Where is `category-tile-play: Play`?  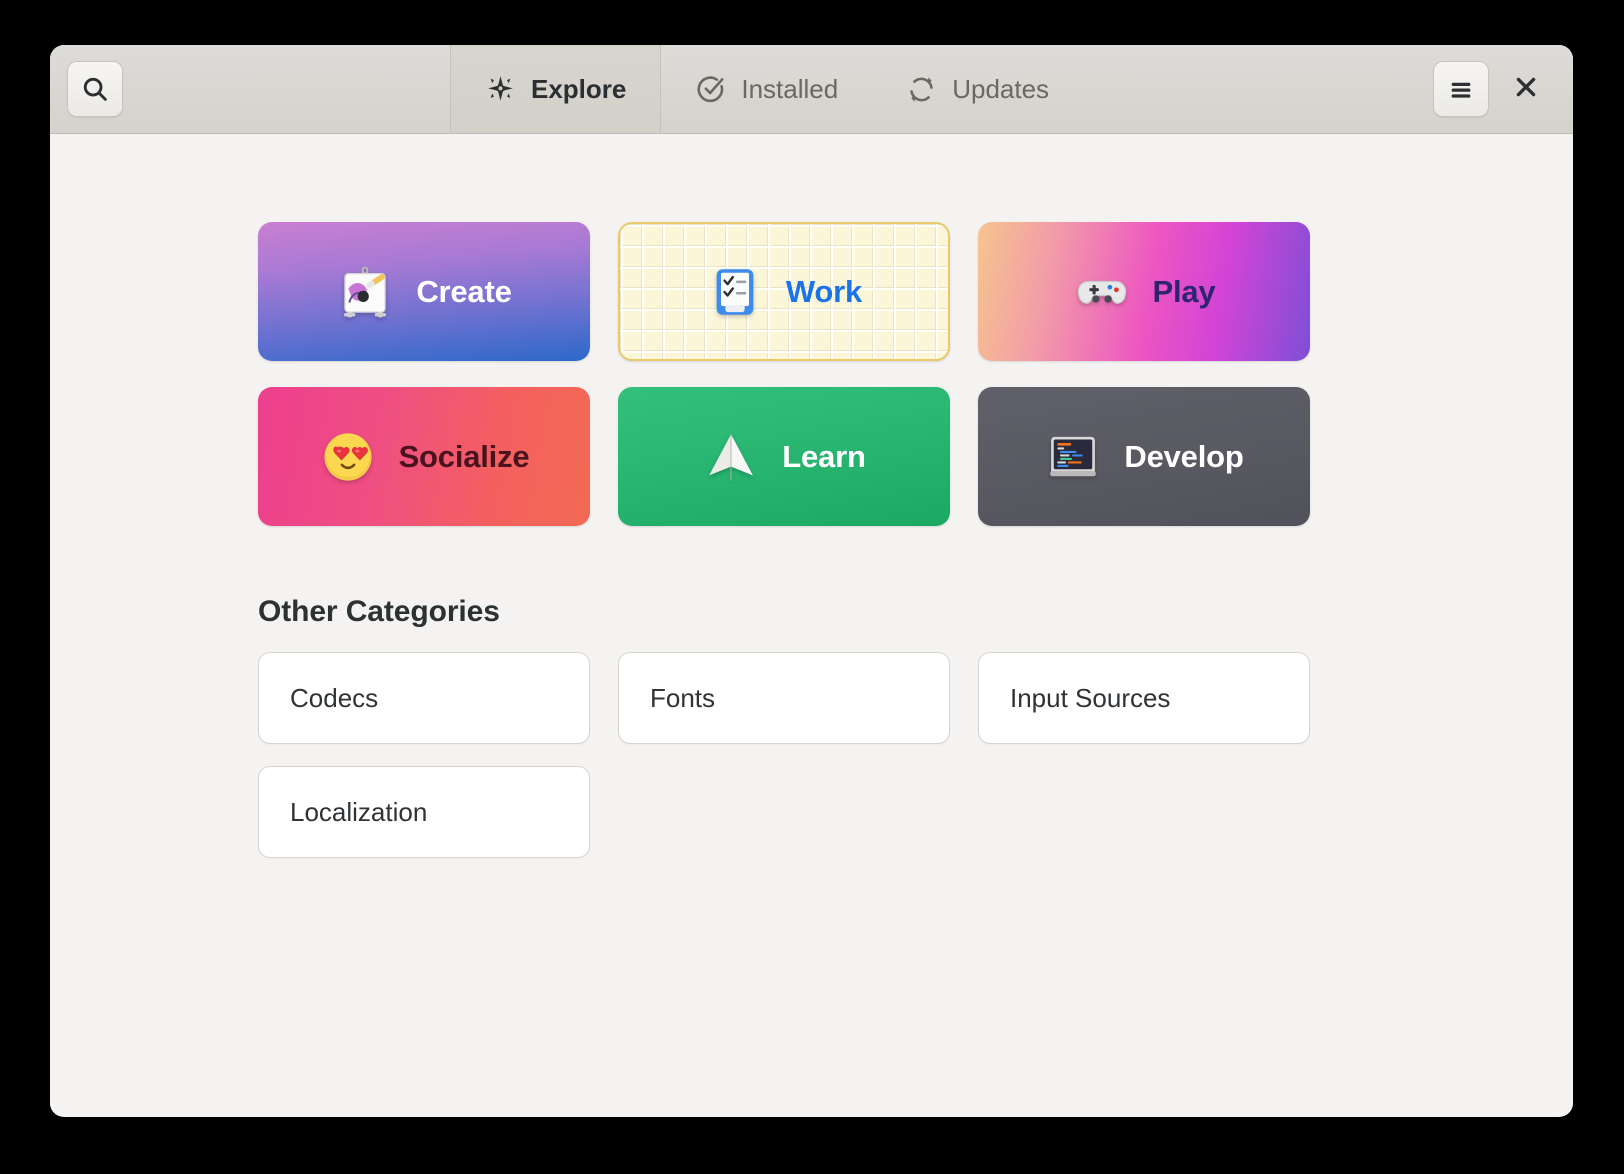
category-tile-play: Play is located at coordinates (1144, 291).